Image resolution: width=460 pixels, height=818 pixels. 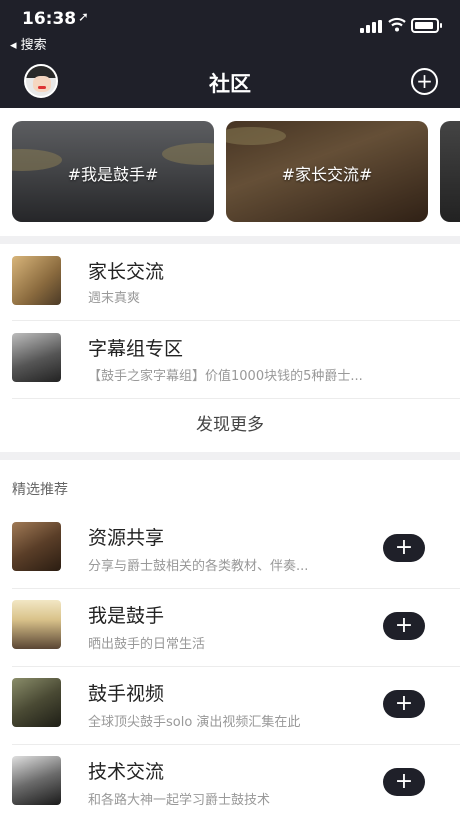 I want to click on banner-tag: #家长交流#, so click(x=327, y=174).